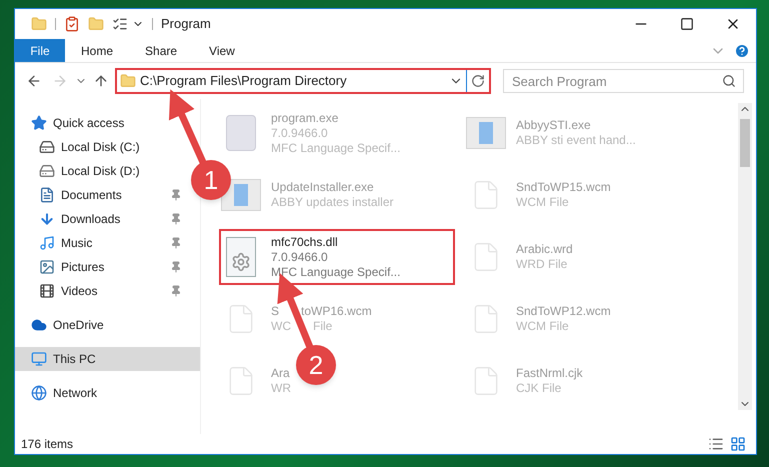 Image resolution: width=769 pixels, height=467 pixels. I want to click on details-view-icon, so click(716, 444).